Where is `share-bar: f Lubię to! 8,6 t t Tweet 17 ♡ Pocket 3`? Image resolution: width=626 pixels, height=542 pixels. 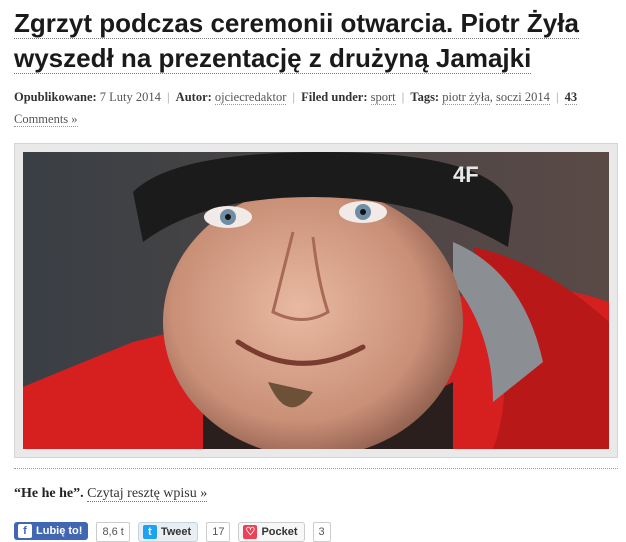
share-bar: f Lubię to! 8,6 t t Tweet 17 ♡ Pocket 3 is located at coordinates (172, 532).